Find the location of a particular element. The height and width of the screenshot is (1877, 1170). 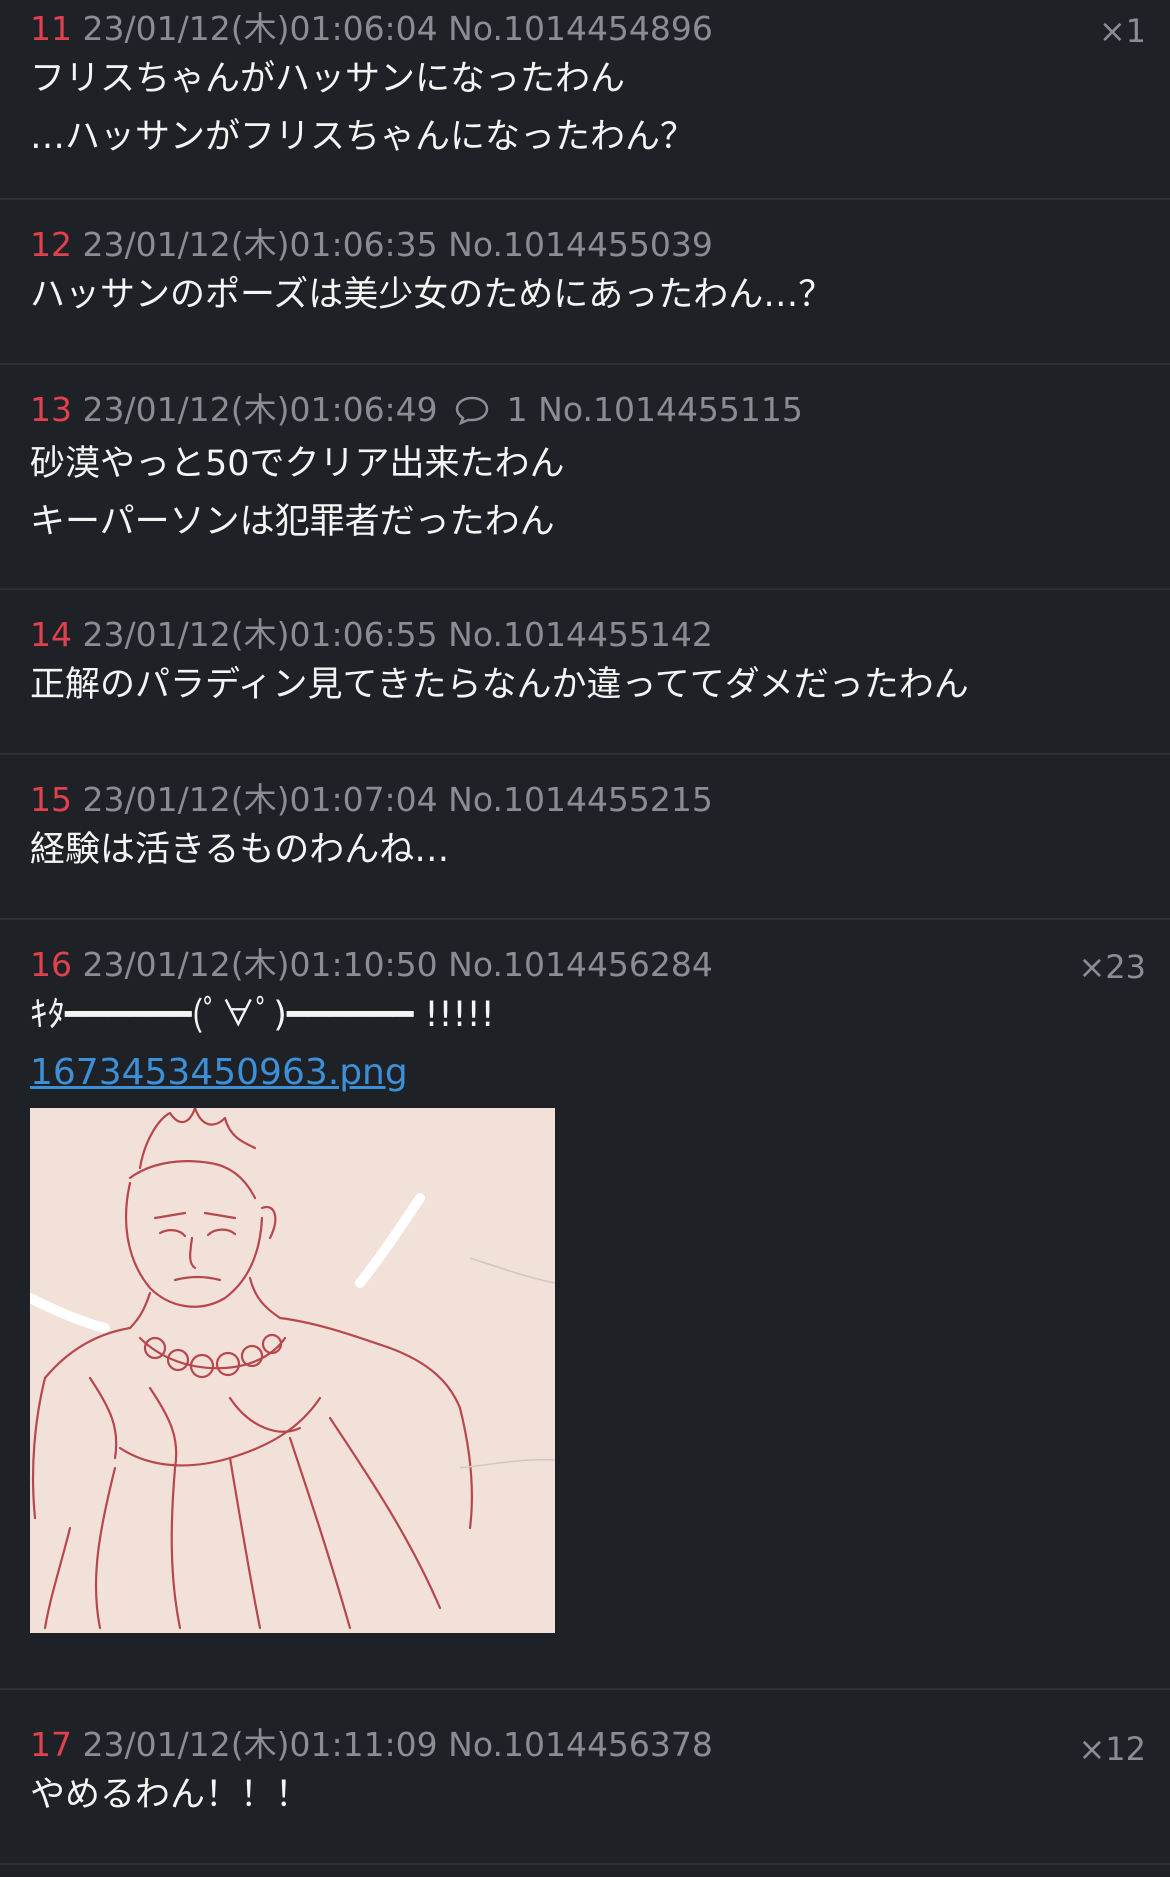

sketch-image is located at coordinates (290, 1369).